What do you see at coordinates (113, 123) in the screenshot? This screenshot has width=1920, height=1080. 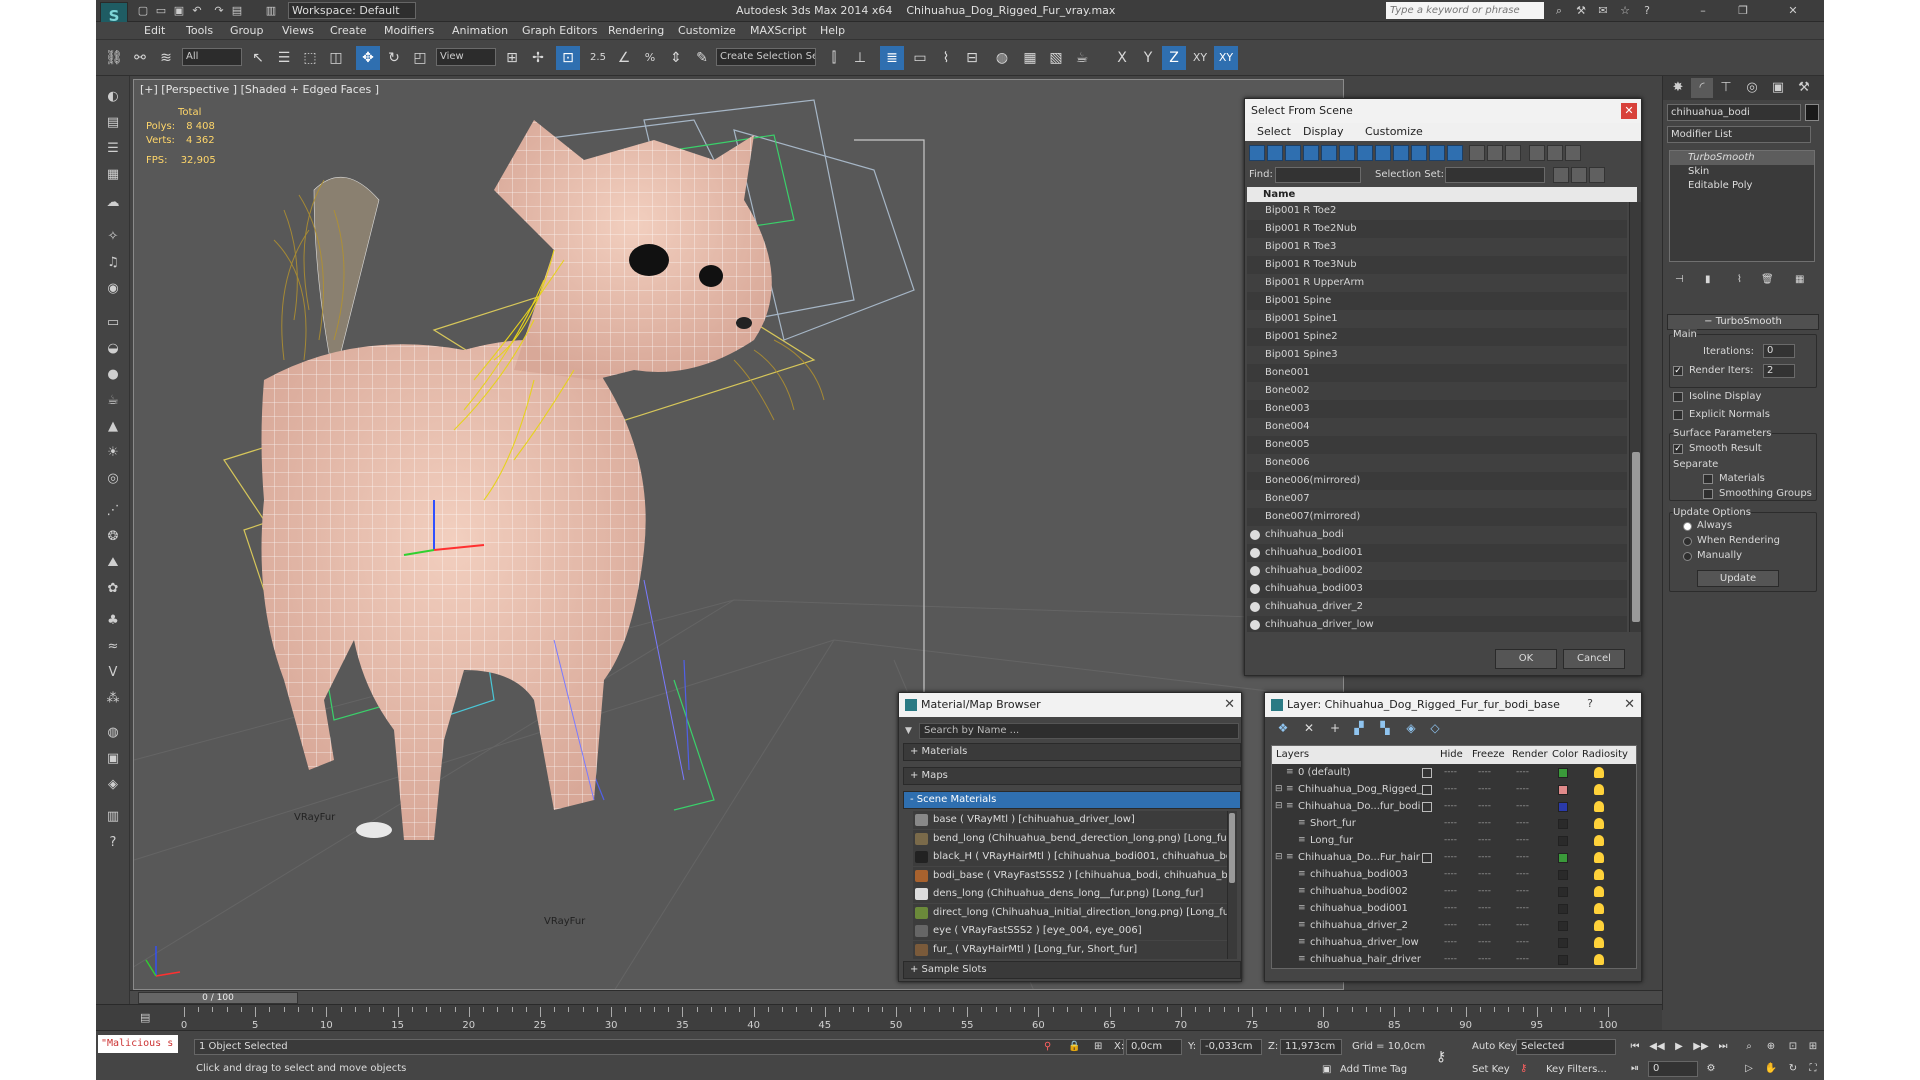 I see `scene-explorer-icon: ▤` at bounding box center [113, 123].